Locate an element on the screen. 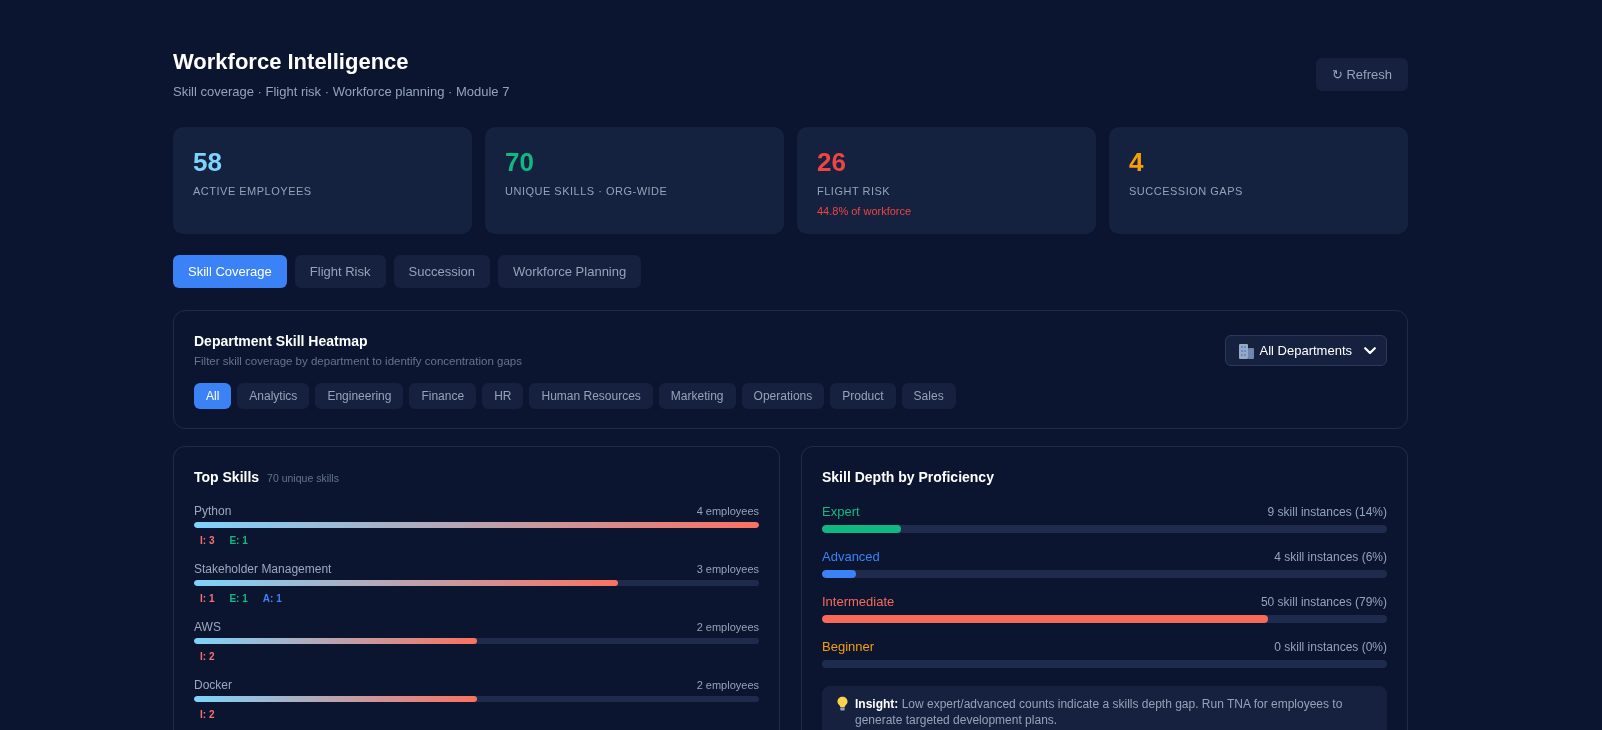 The image size is (1602, 730). instance-count: 50 skill instances (79%) is located at coordinates (1323, 602).